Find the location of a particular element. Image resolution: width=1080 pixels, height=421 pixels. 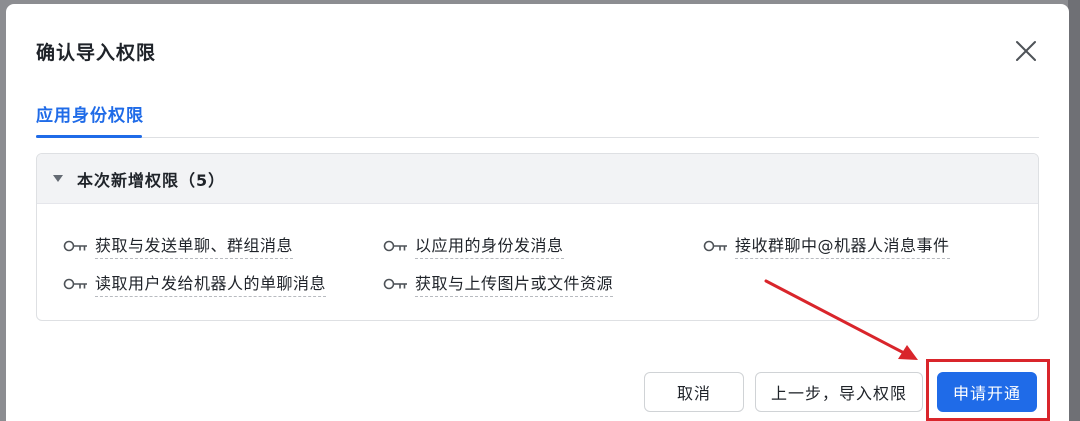

tab-label: 应用身份权限 is located at coordinates (90, 116).